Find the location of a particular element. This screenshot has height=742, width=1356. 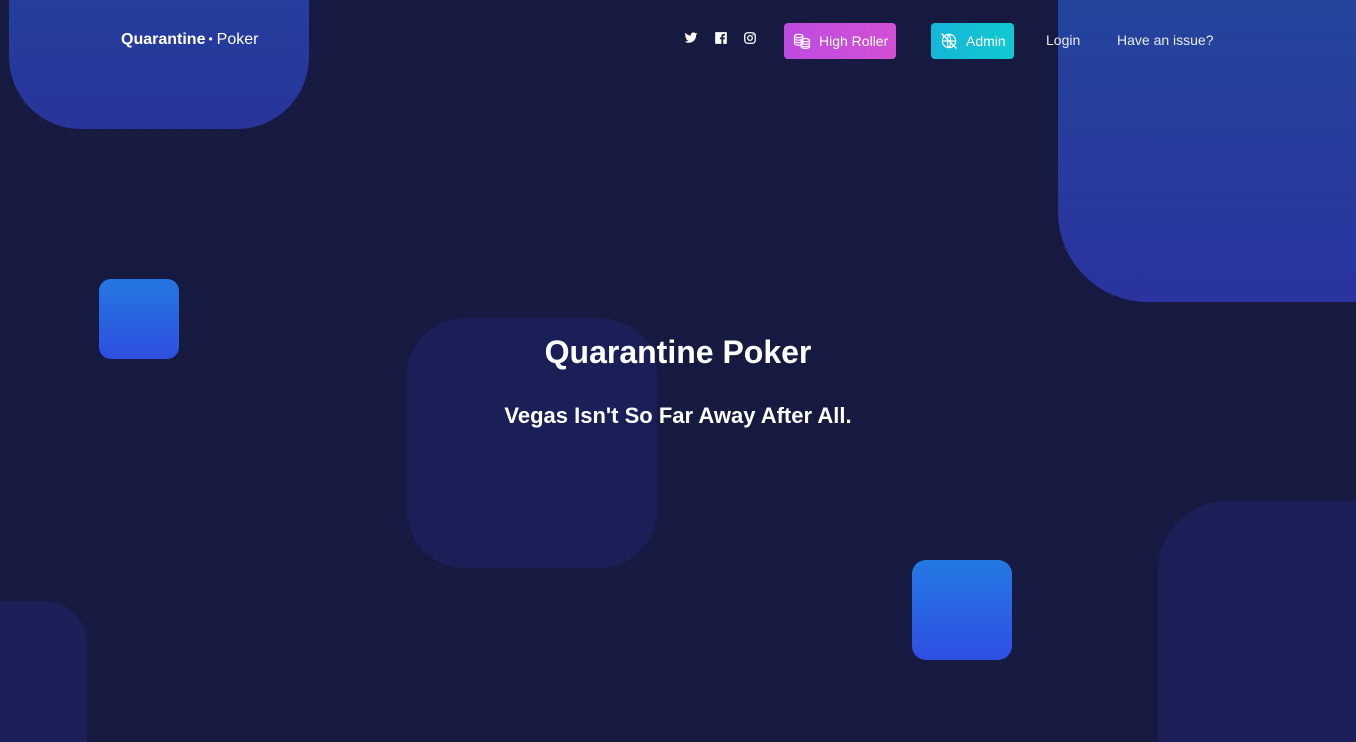

coins-icon is located at coordinates (802, 41).